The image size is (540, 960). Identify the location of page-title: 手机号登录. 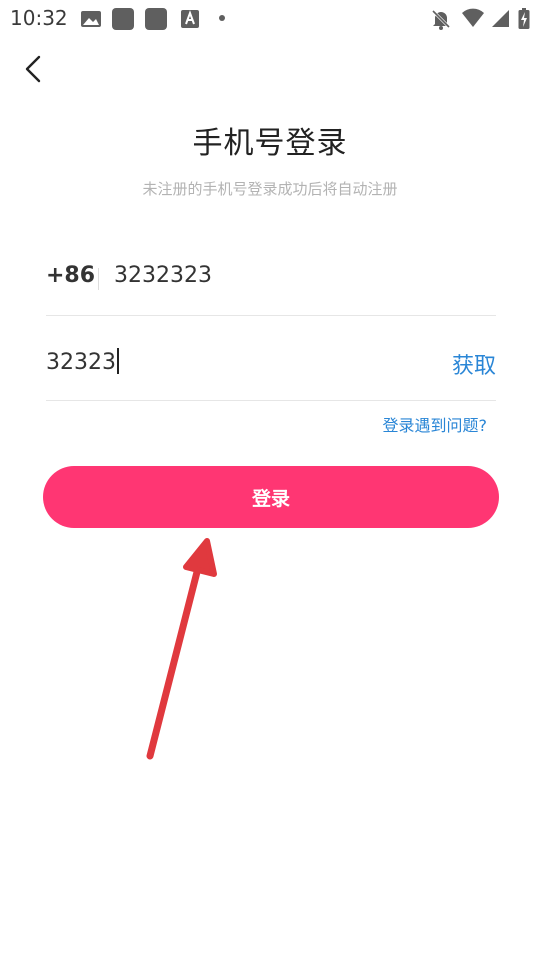
(270, 143).